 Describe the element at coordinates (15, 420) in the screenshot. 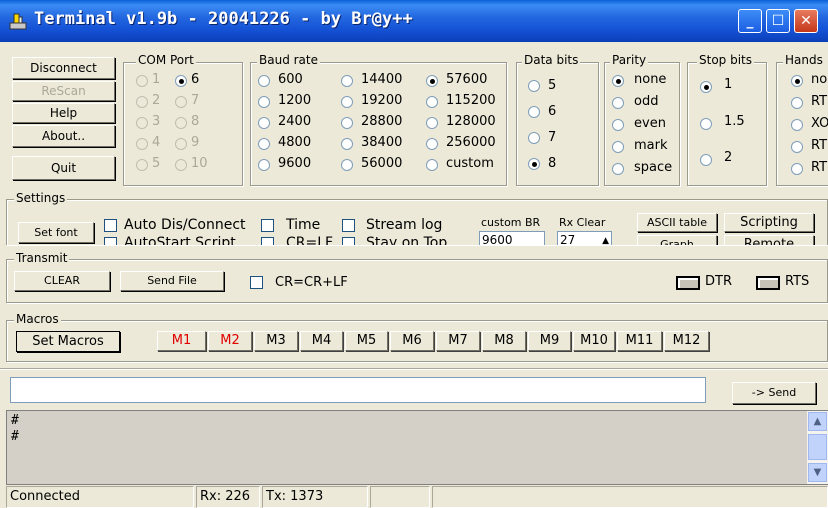

I see `receive-line: #` at that location.